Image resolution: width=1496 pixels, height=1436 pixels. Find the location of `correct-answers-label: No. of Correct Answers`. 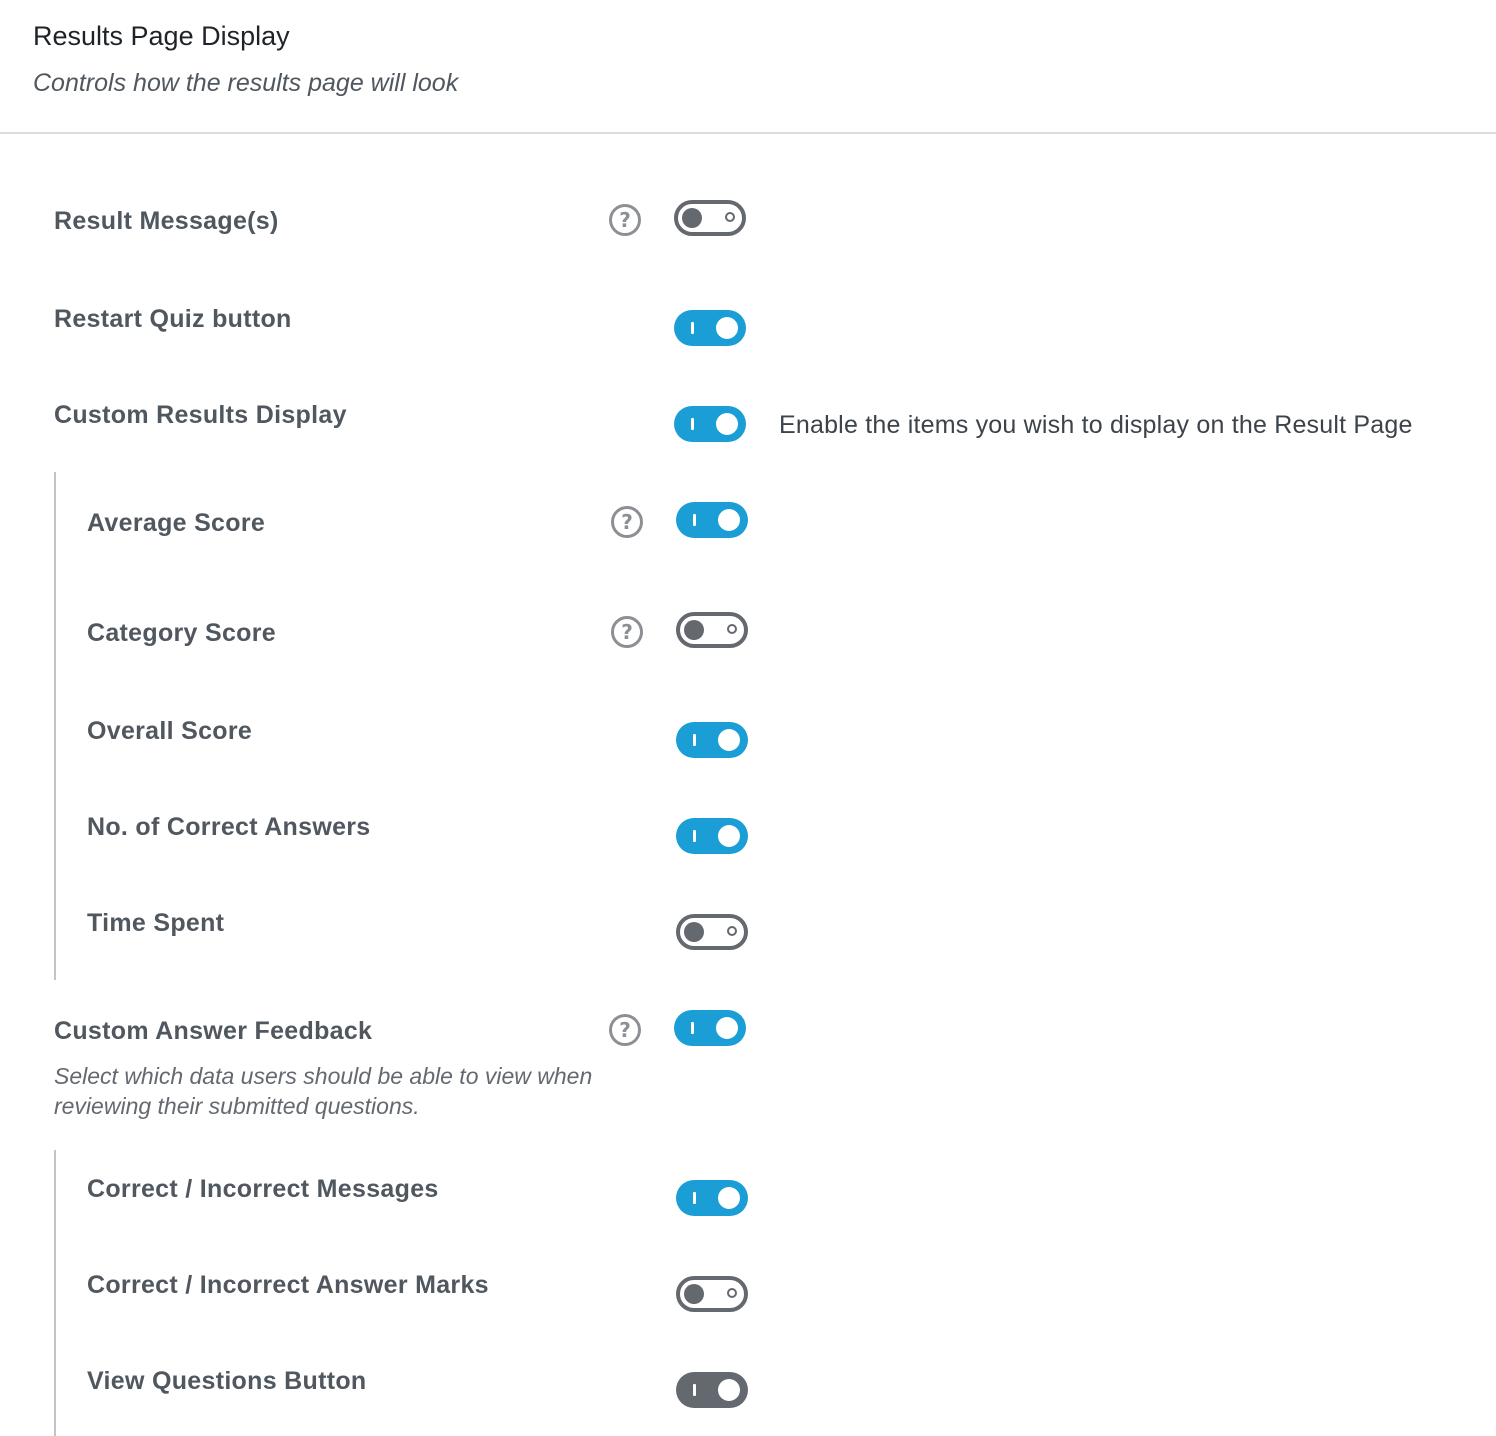

correct-answers-label: No. of Correct Answers is located at coordinates (229, 827).